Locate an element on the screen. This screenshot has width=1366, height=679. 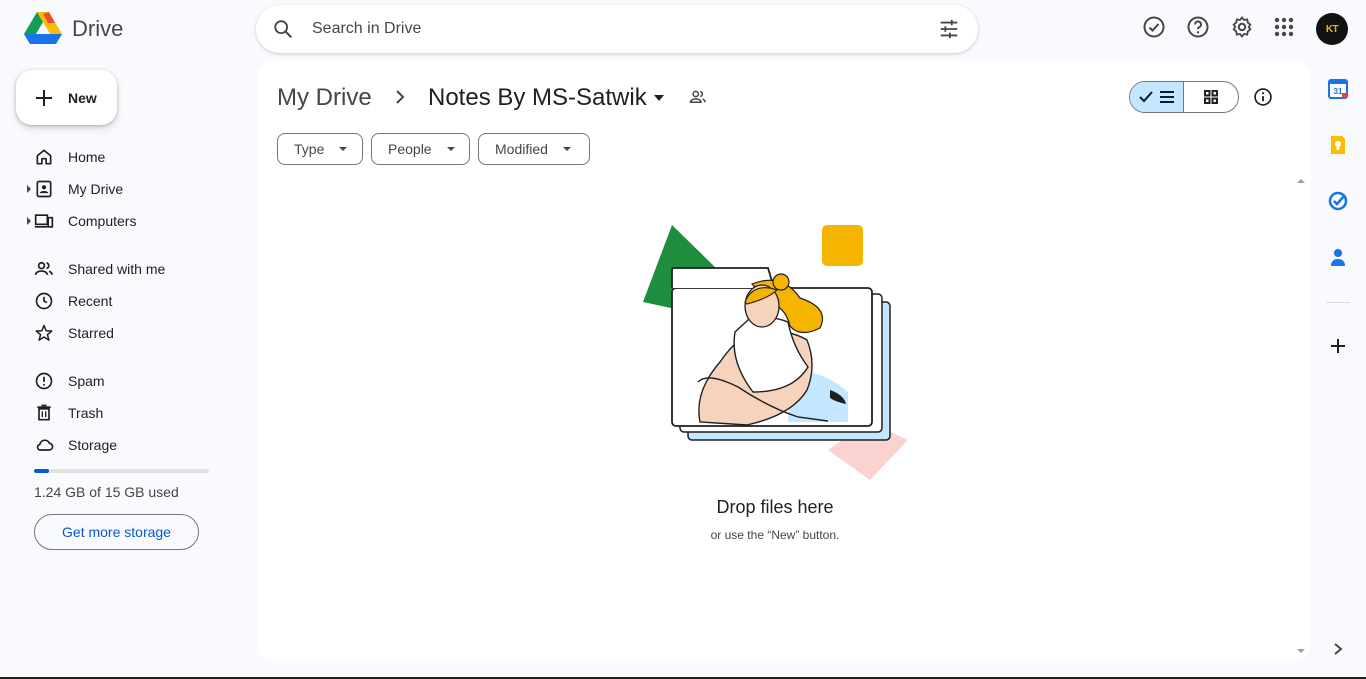
grid-view-icon is located at coordinates (1211, 97).